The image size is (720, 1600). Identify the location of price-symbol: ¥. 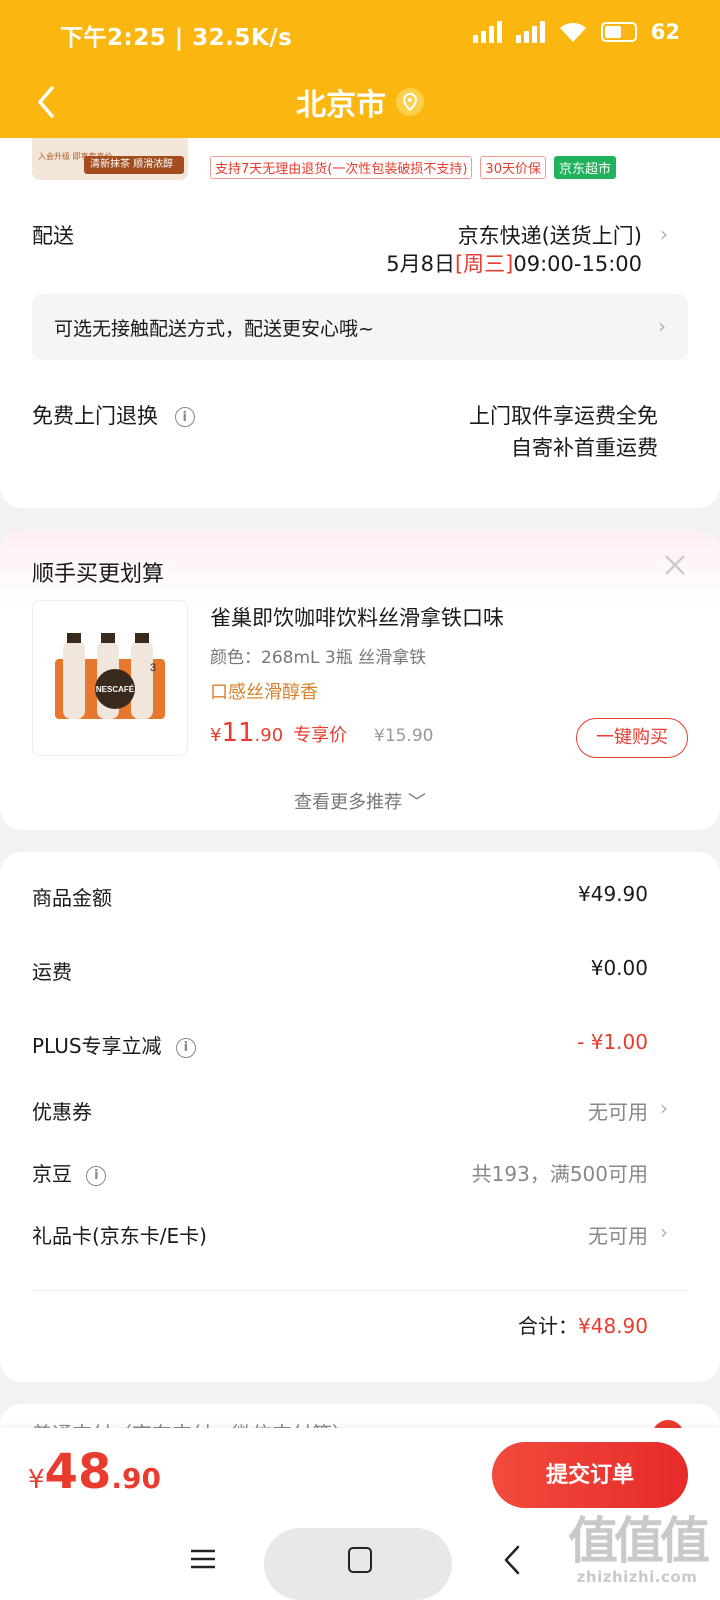
(216, 735).